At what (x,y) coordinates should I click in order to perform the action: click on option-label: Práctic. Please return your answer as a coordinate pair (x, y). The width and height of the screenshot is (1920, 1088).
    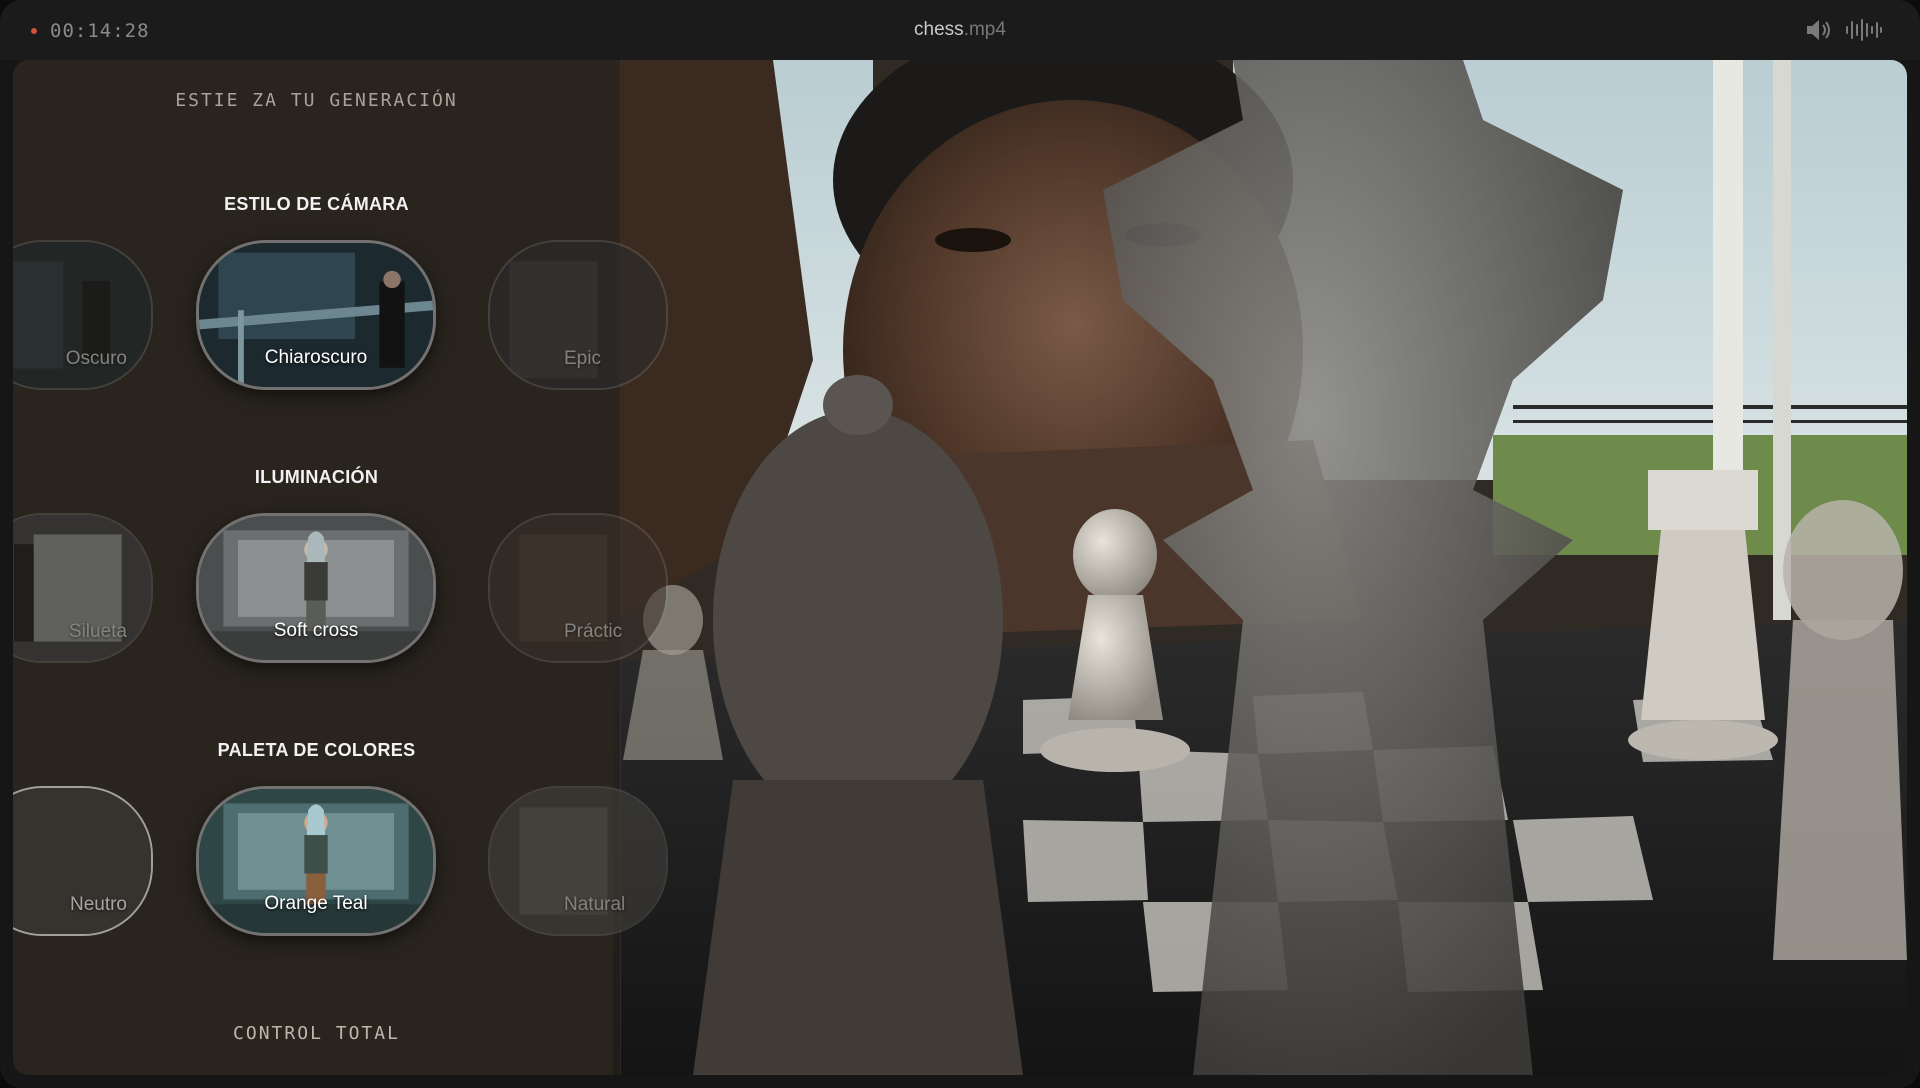
    Looking at the image, I should click on (593, 631).